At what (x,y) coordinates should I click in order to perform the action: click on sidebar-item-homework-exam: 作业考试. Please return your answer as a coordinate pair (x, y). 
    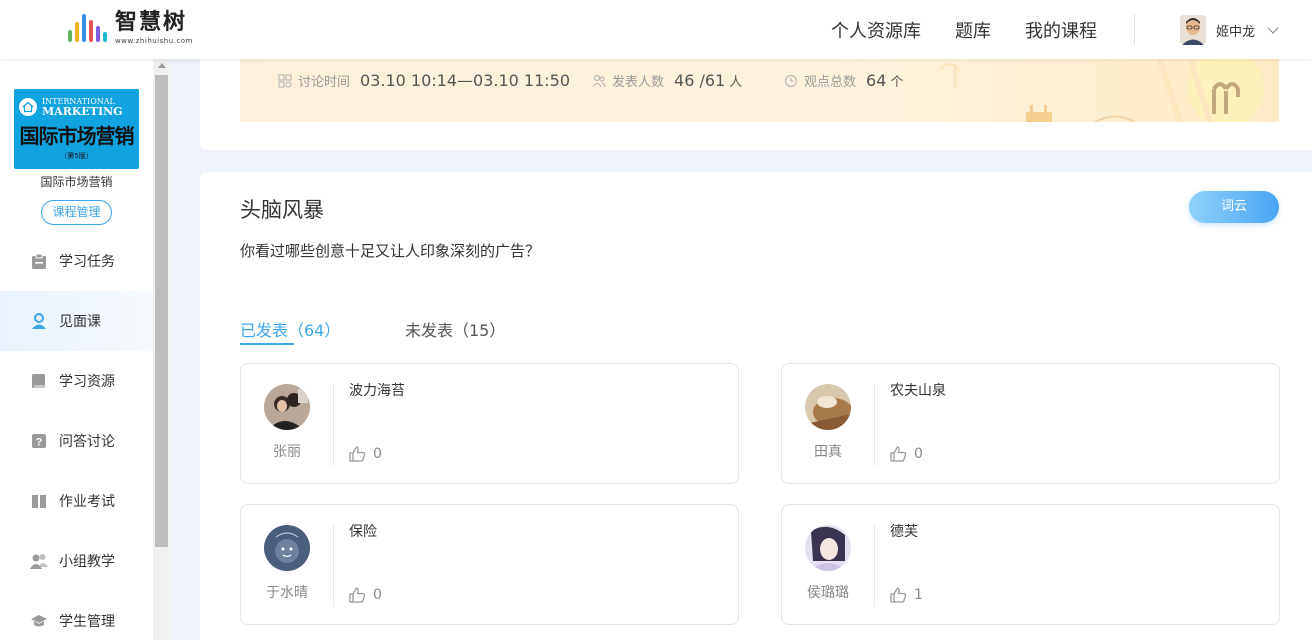
    Looking at the image, I should click on (76, 501).